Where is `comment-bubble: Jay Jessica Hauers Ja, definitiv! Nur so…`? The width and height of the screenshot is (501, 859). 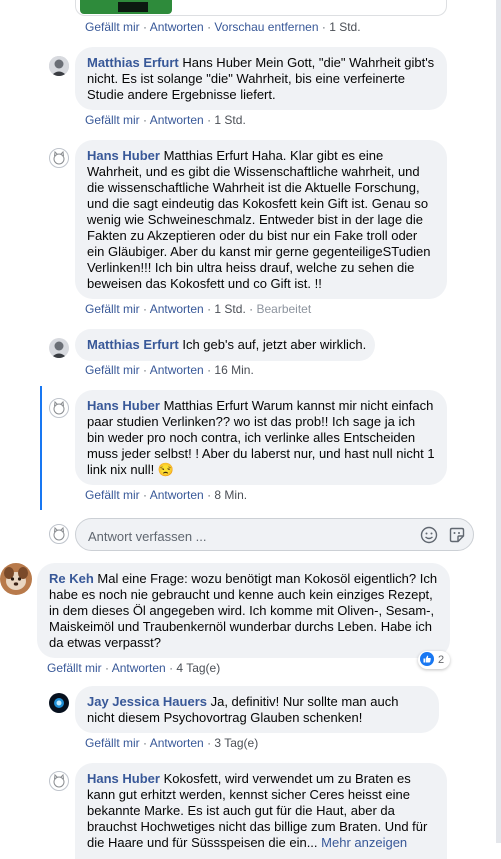 comment-bubble: Jay Jessica Hauers Ja, definitiv! Nur so… is located at coordinates (257, 709).